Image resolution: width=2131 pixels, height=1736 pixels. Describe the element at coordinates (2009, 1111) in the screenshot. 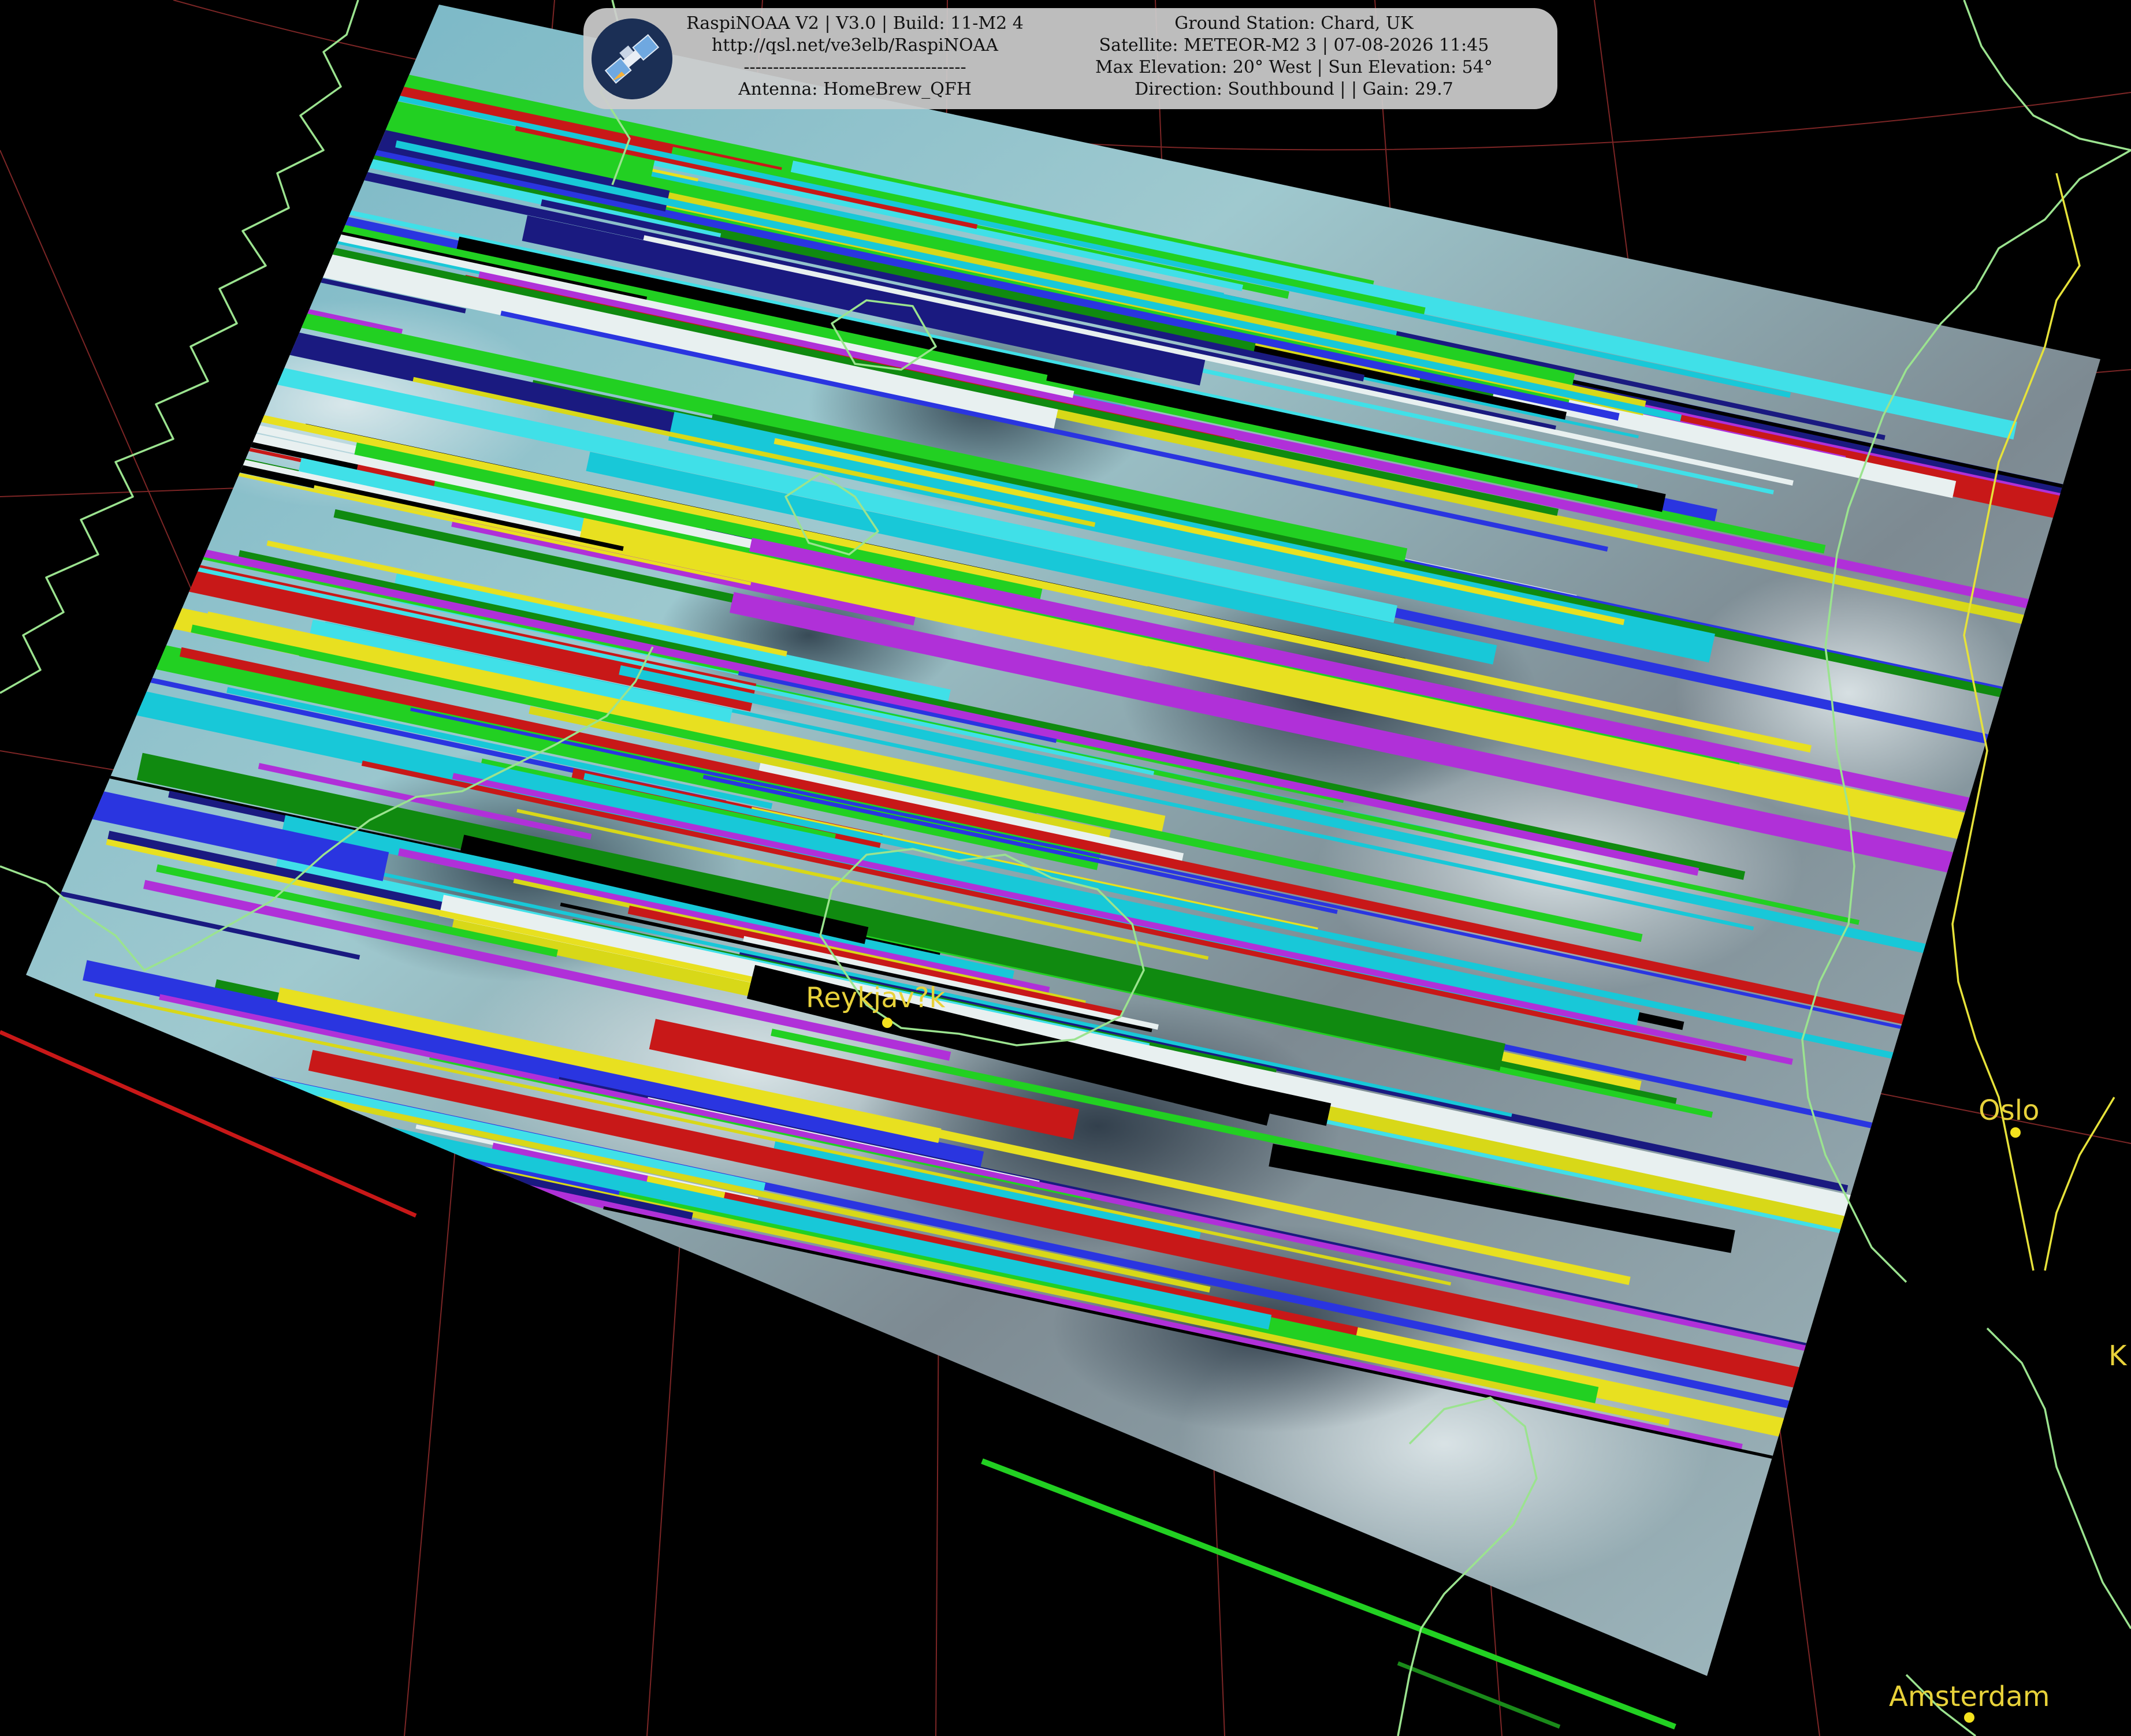

I see `city-label-oslo: Oslo` at that location.